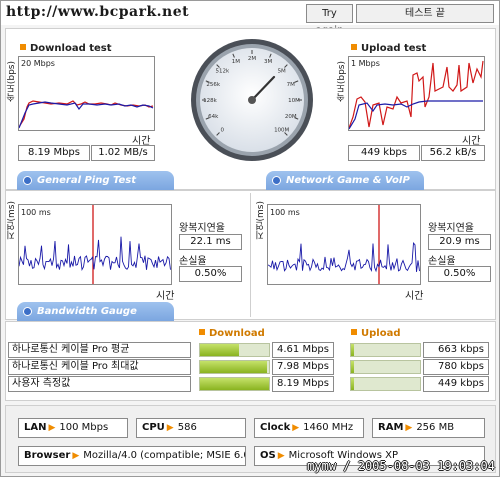 This screenshot has height=477, width=500. I want to click on top-bar: http://www.bcpark.net Try again 테스트 끝, so click(250, 18).